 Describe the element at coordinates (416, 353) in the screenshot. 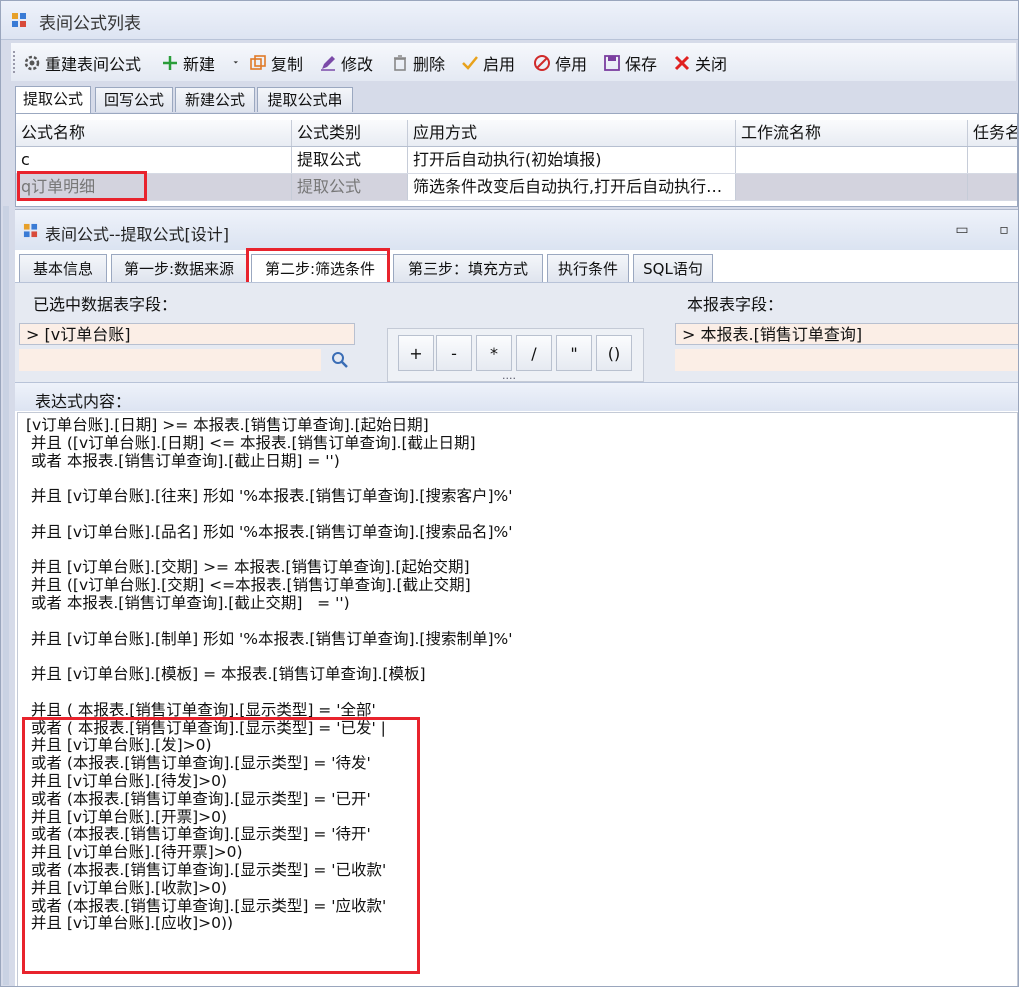

I see `plus-button: +` at that location.